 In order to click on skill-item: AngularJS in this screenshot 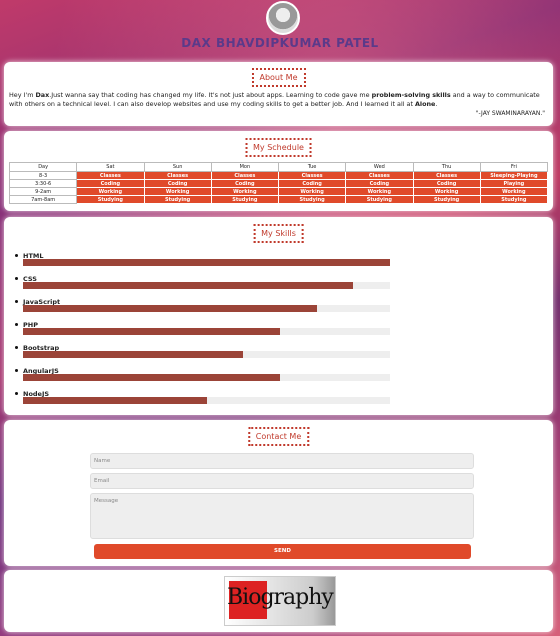, I will do `click(205, 378)`.